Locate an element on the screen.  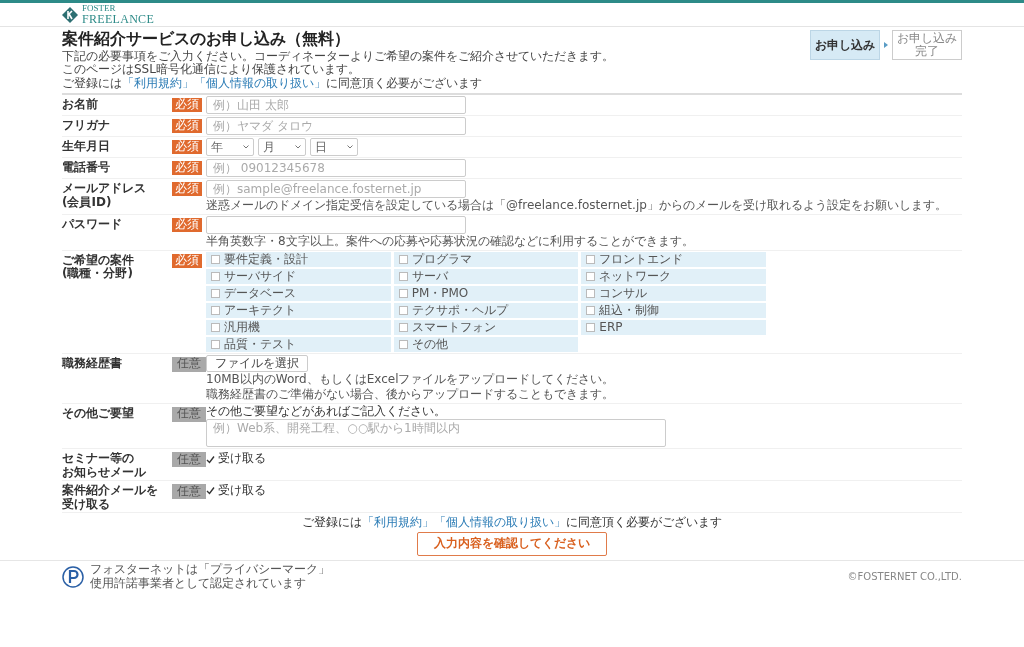
page-title: 案件紹介サービスのお申し込み（無料） is located at coordinates (206, 39).